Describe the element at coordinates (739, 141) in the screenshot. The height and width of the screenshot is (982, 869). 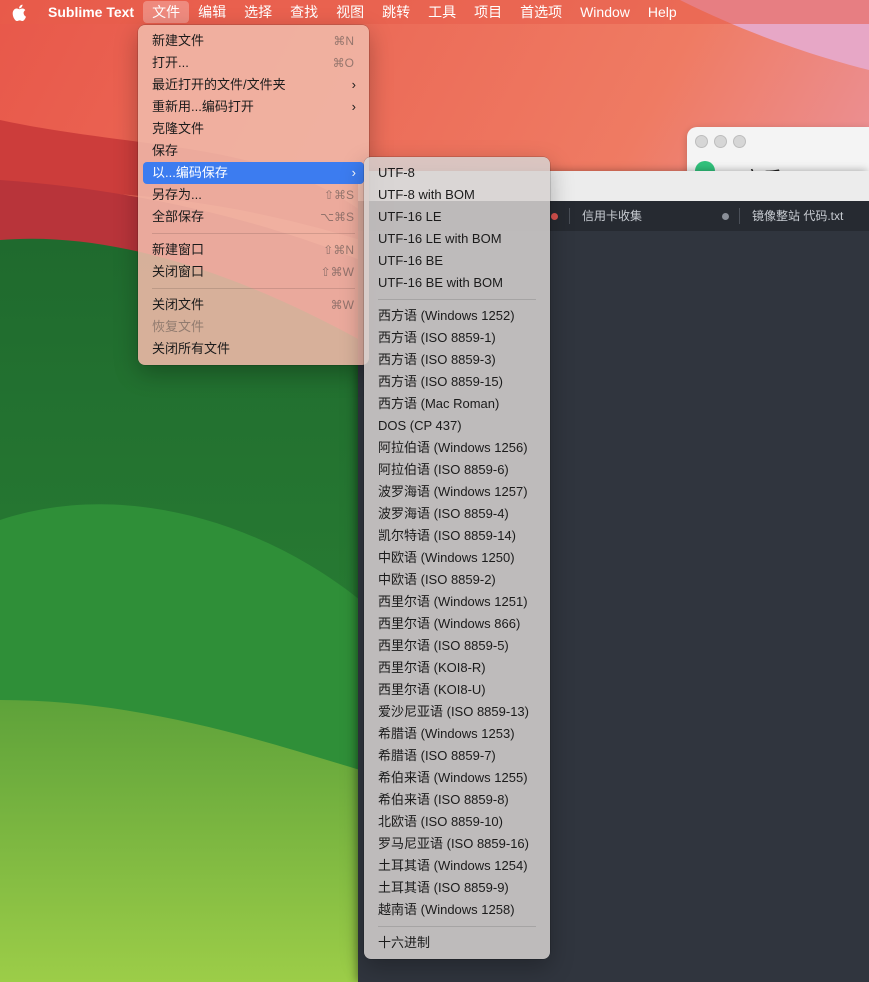
I see `zoom-window-button` at that location.